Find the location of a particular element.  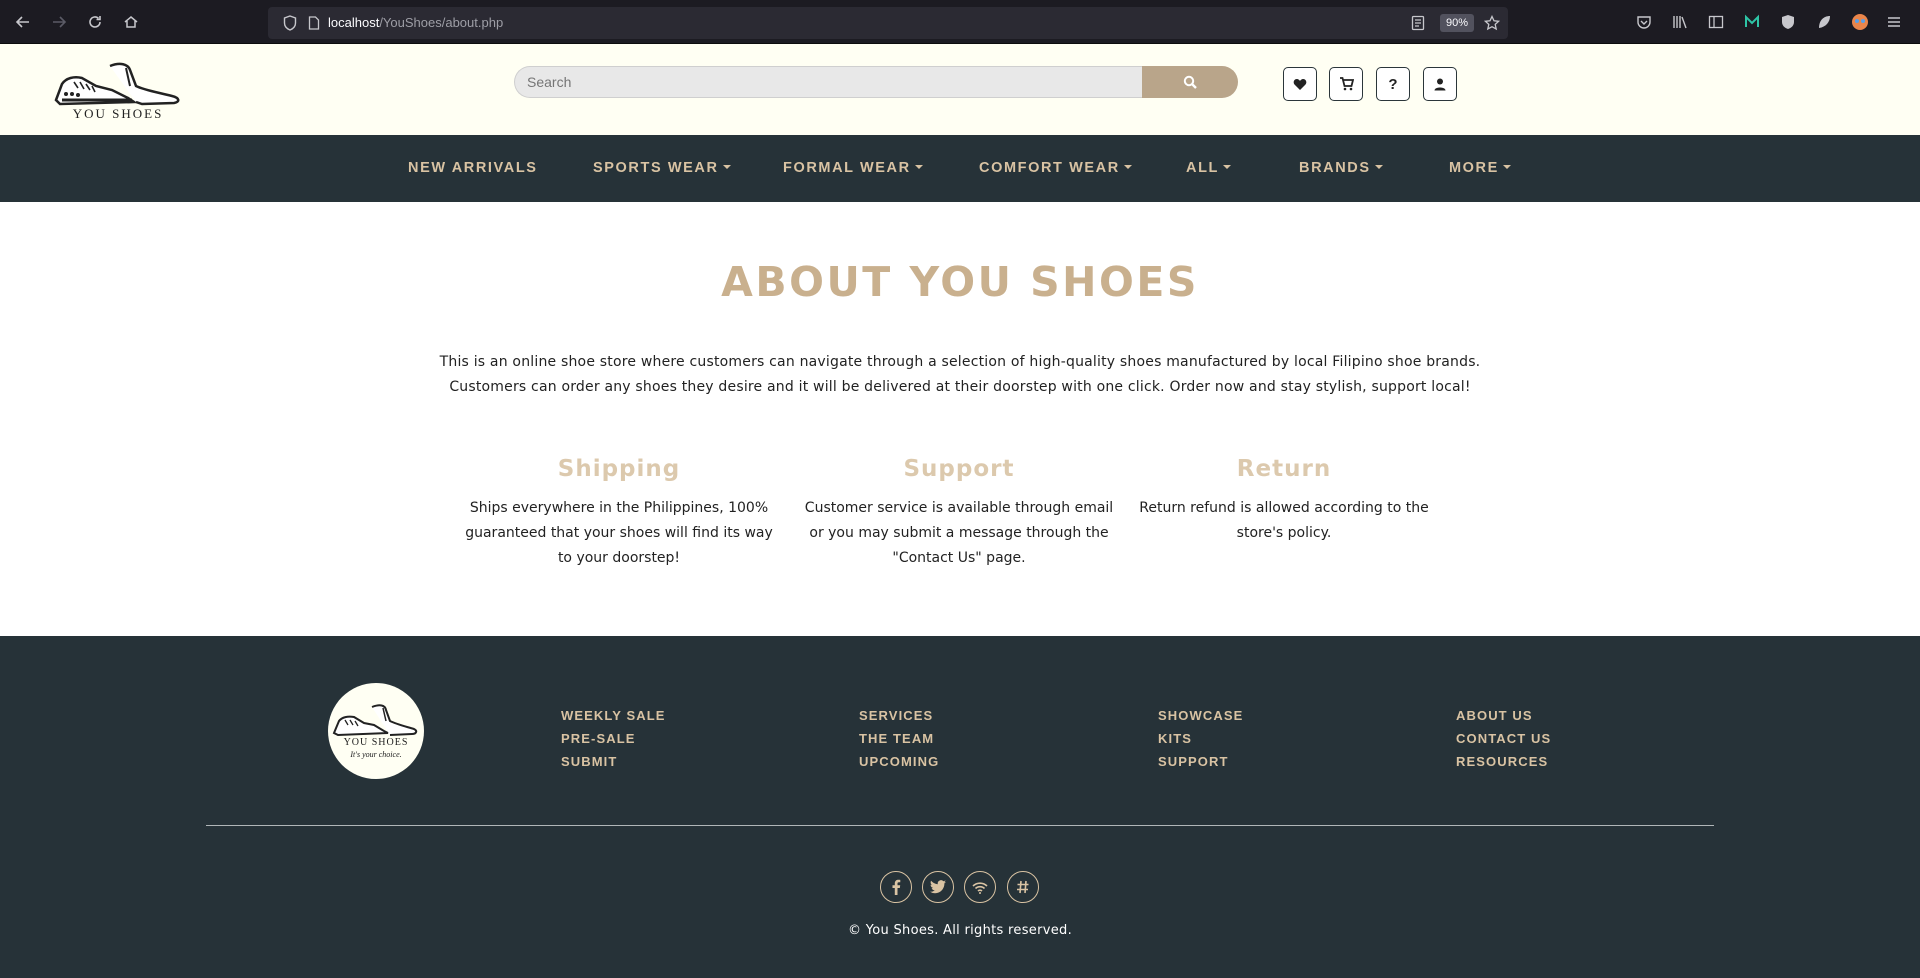

browser-toolbar: localhost/YouShoes/about.php 90% is located at coordinates (960, 22).